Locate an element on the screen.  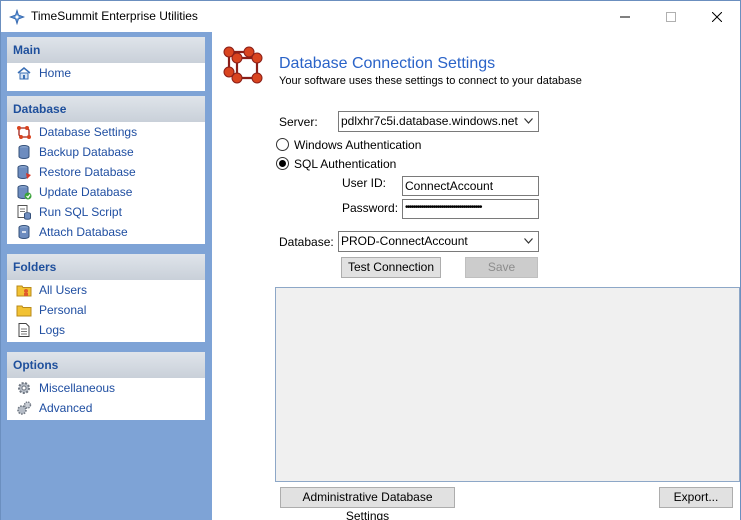
sidebar-item-home: Home is located at coordinates (106, 73).